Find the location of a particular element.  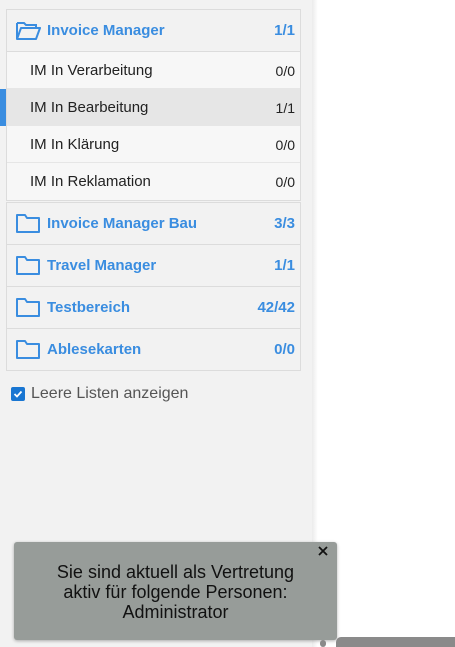

folder-header-invoice-manager: Invoice Manager 1/1 is located at coordinates (153, 30).